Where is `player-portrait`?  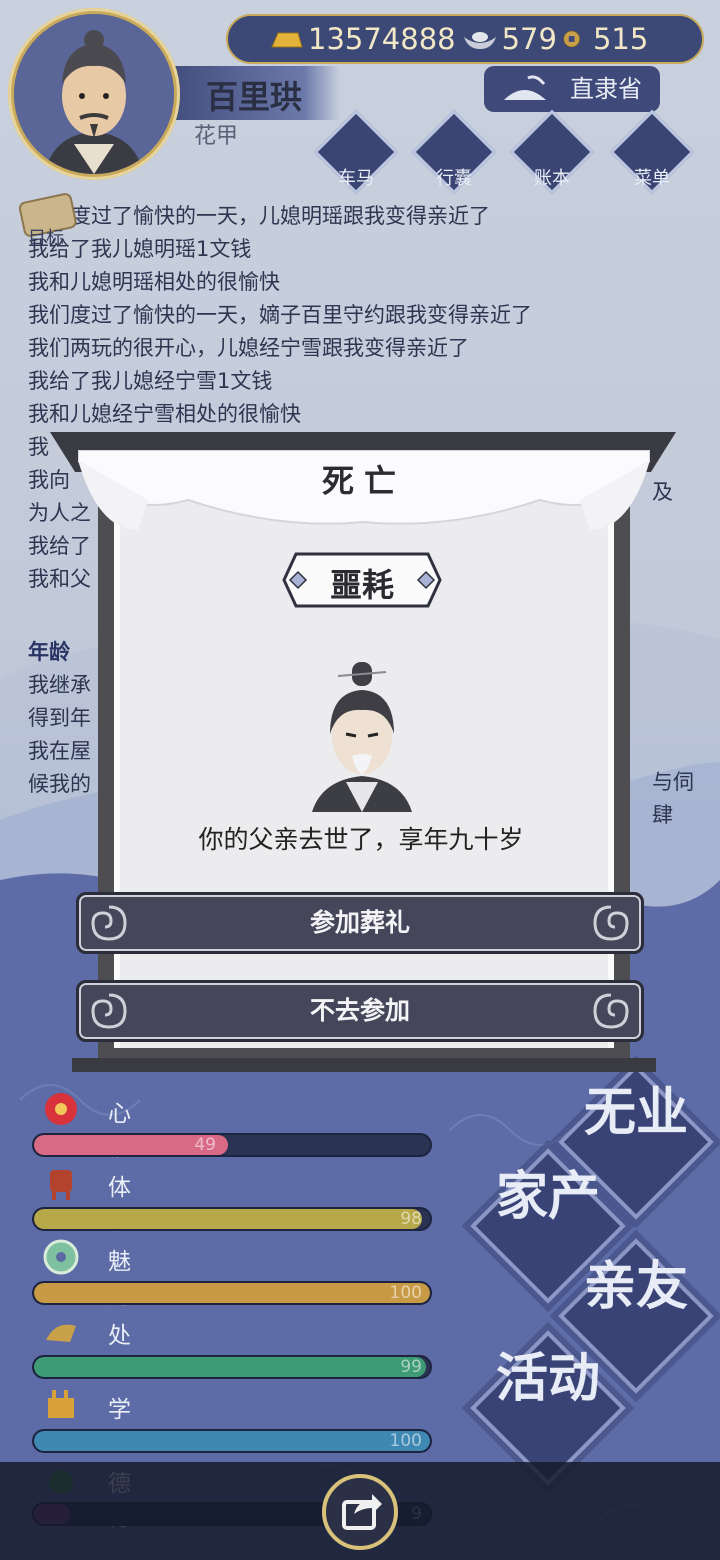 player-portrait is located at coordinates (94, 94).